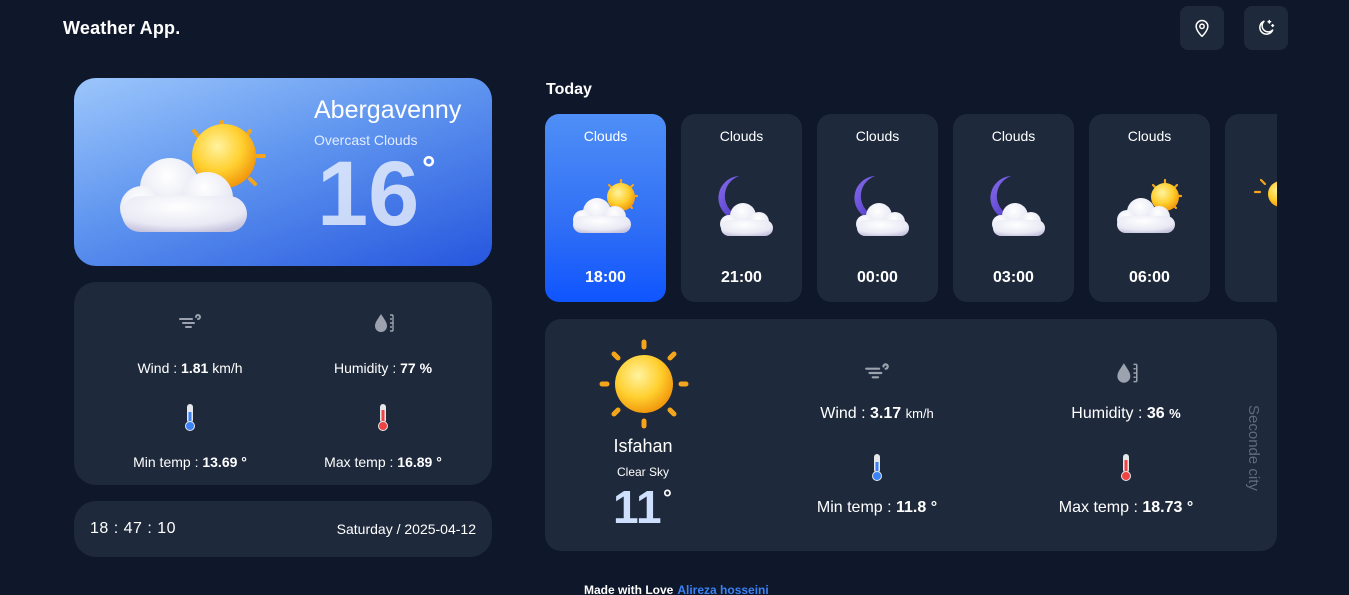 This screenshot has width=1349, height=595. I want to click on theme-toggle-button, so click(1266, 28).